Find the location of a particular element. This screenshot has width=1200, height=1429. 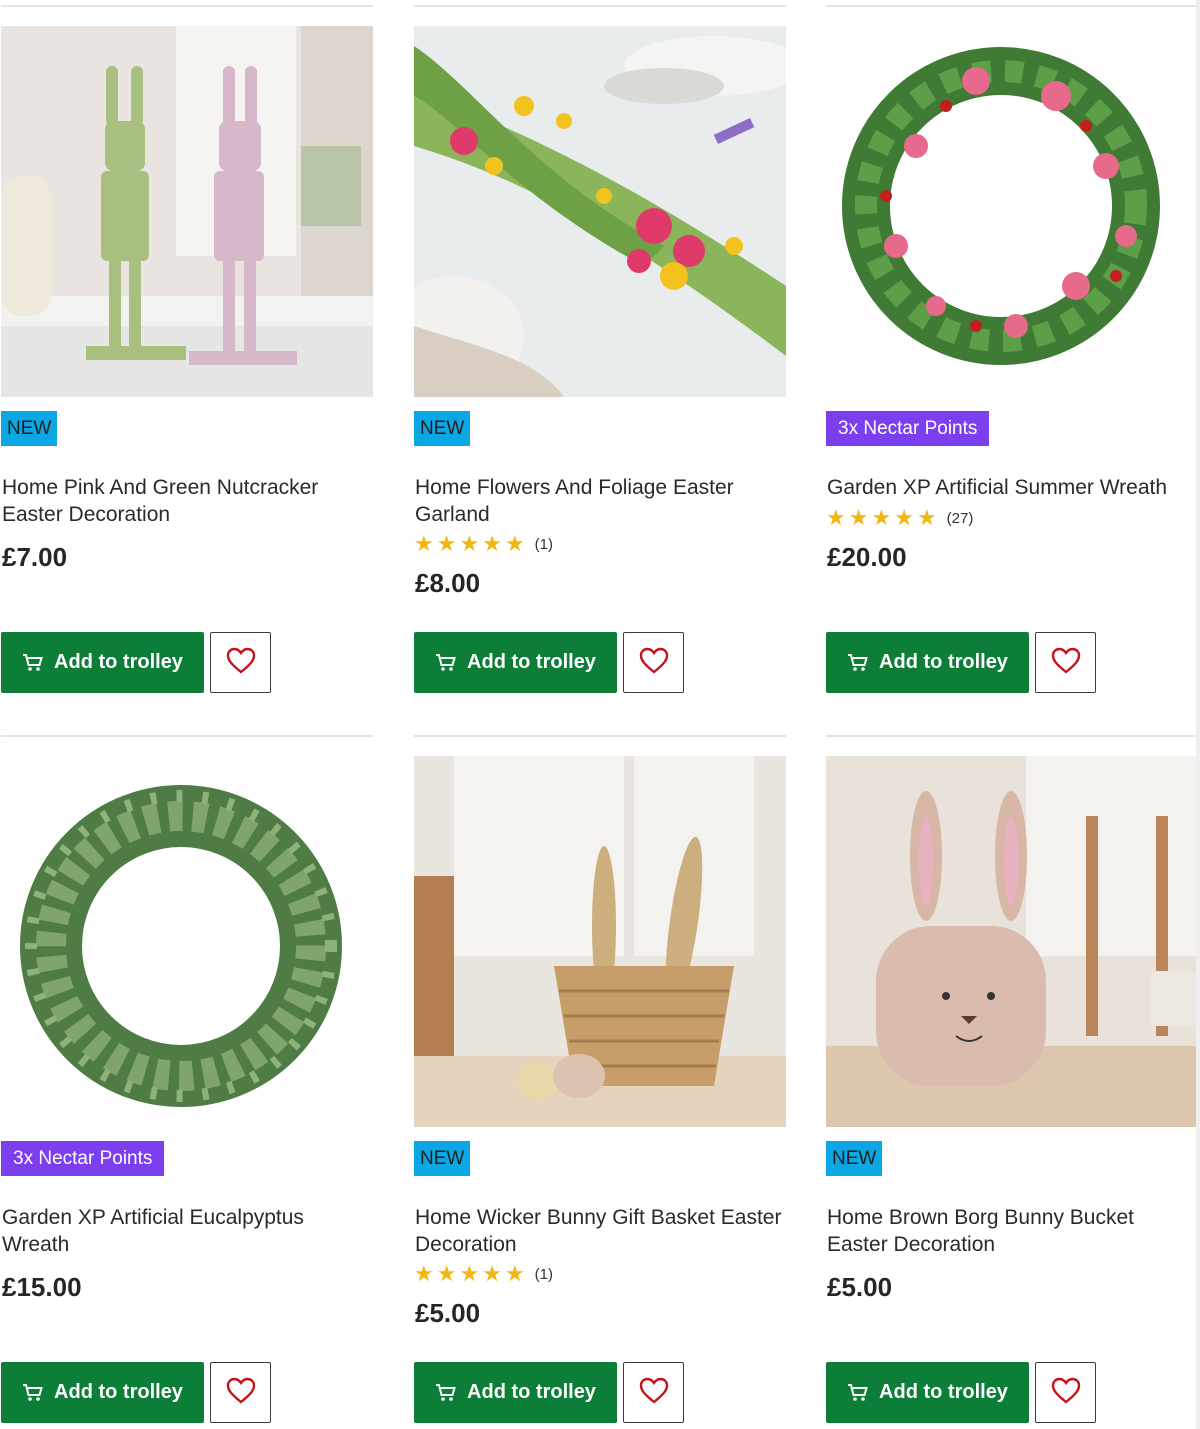

product-price: £7.00 is located at coordinates (35, 557).